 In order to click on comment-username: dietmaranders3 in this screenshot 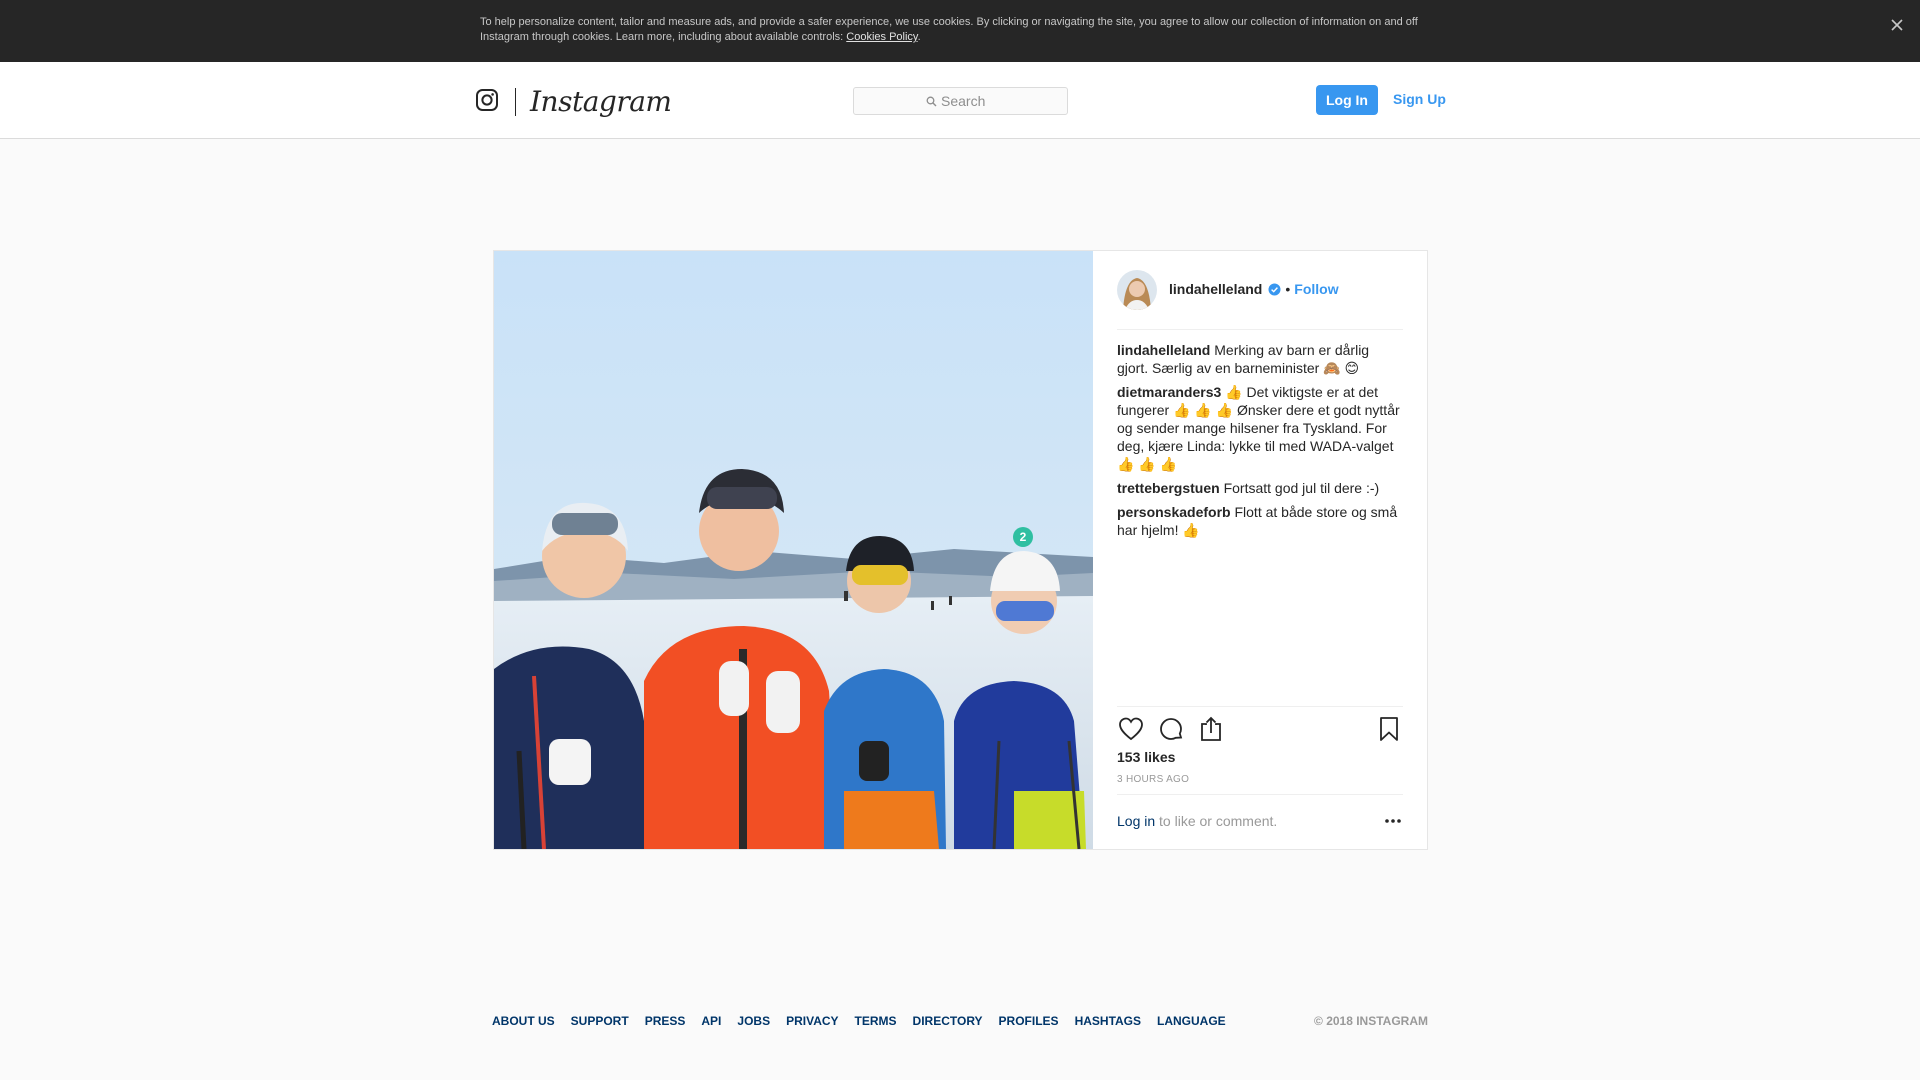, I will do `click(1169, 392)`.